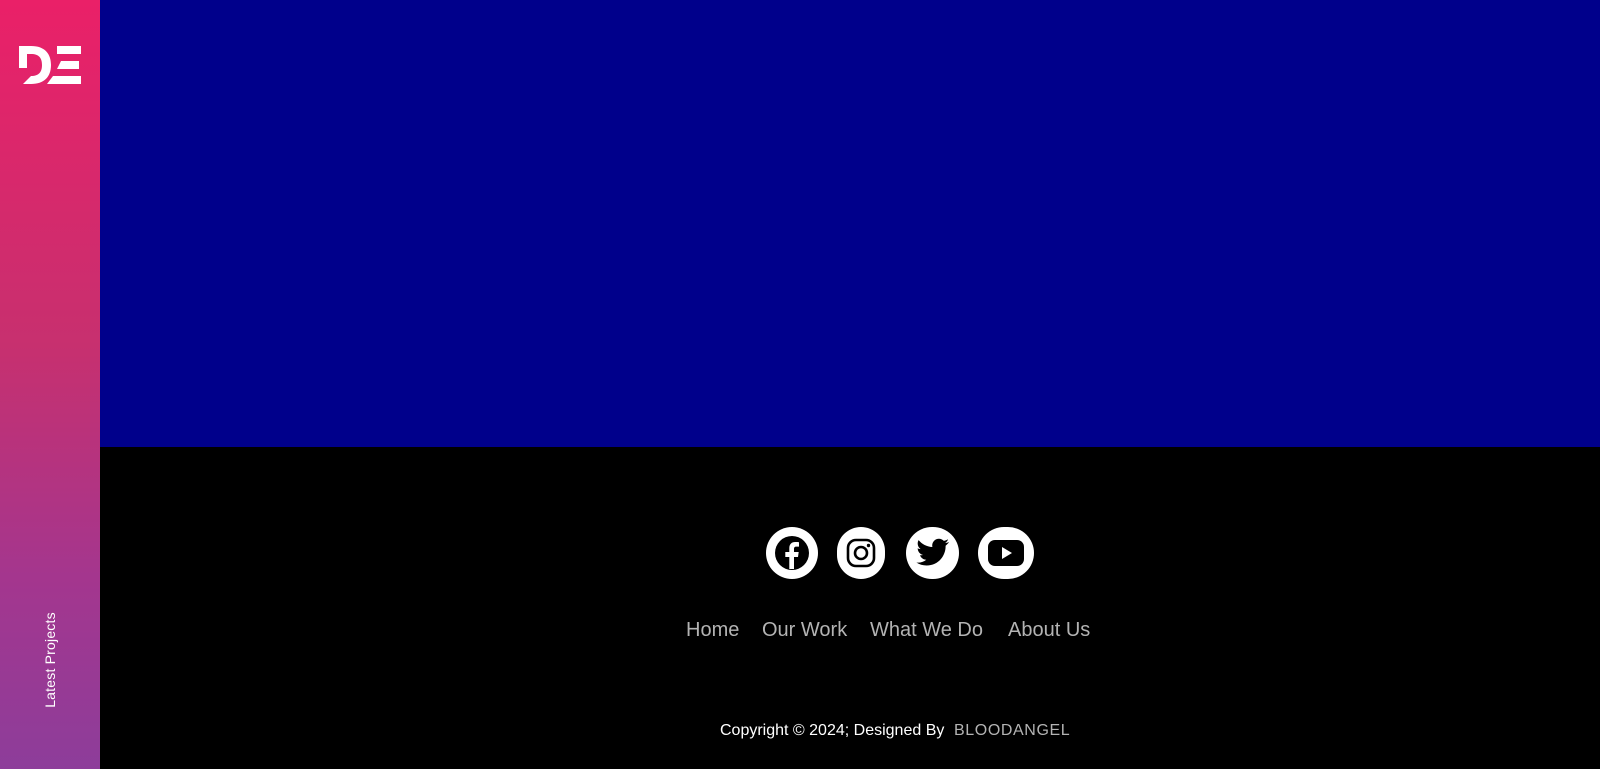 This screenshot has height=769, width=1600. What do you see at coordinates (1006, 553) in the screenshot?
I see `youtube-icon` at bounding box center [1006, 553].